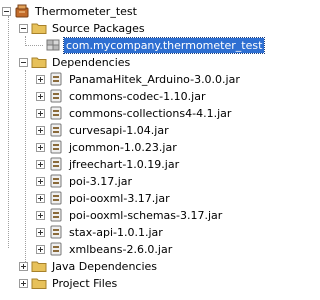 The image size is (320, 300). I want to click on jar-label: curvesapi-1.04.jar, so click(119, 130).